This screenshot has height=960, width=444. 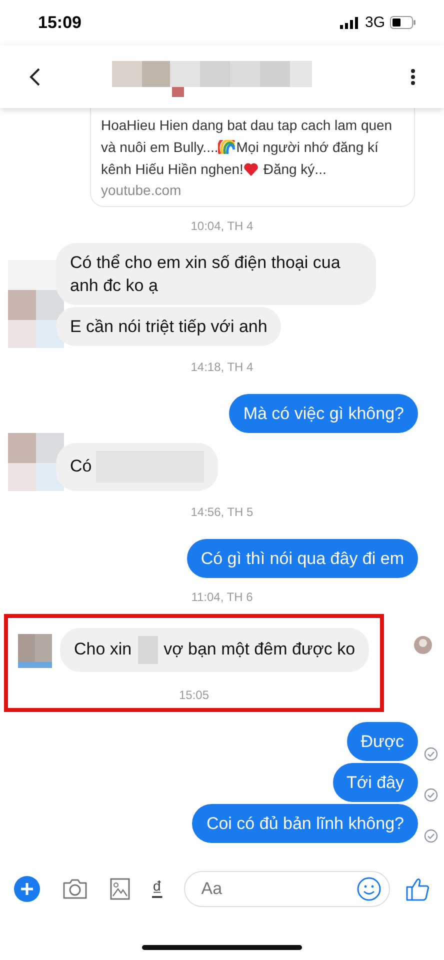 What do you see at coordinates (403, 22) in the screenshot?
I see `battery-icon` at bounding box center [403, 22].